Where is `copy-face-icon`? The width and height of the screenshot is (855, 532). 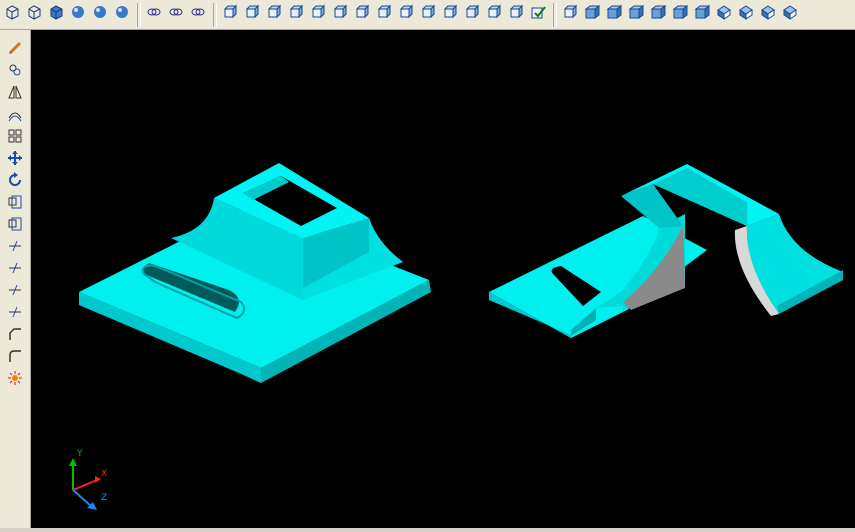 copy-face-icon is located at coordinates (362, 11).